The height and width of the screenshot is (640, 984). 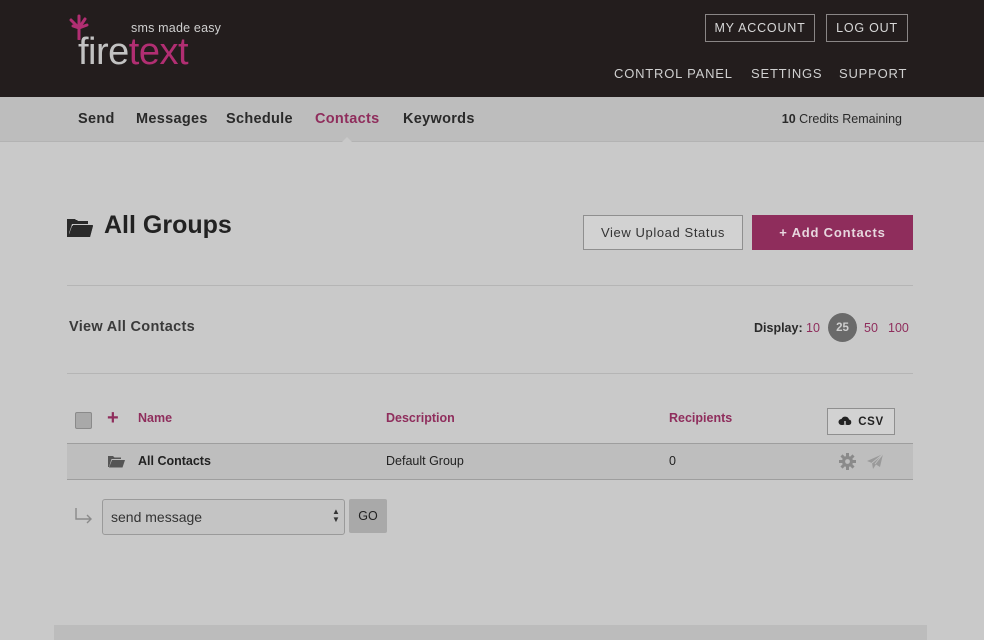 What do you see at coordinates (96, 119) in the screenshot?
I see `tab-send: Send` at bounding box center [96, 119].